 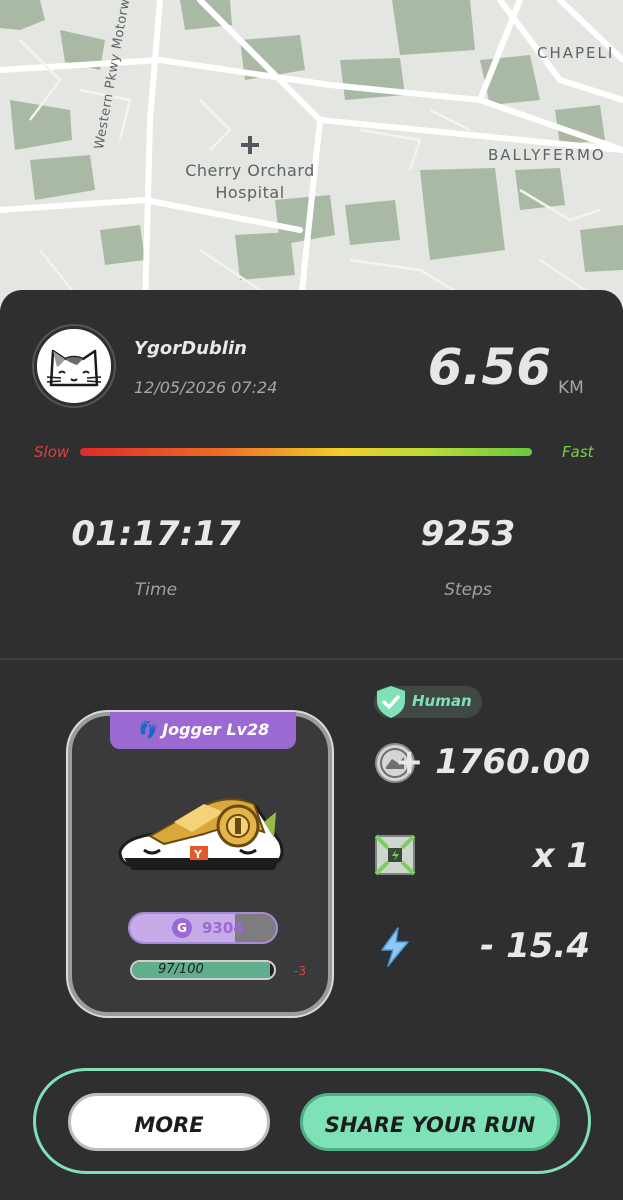 What do you see at coordinates (146, 729) in the screenshot?
I see `footprints-icon: 👣` at bounding box center [146, 729].